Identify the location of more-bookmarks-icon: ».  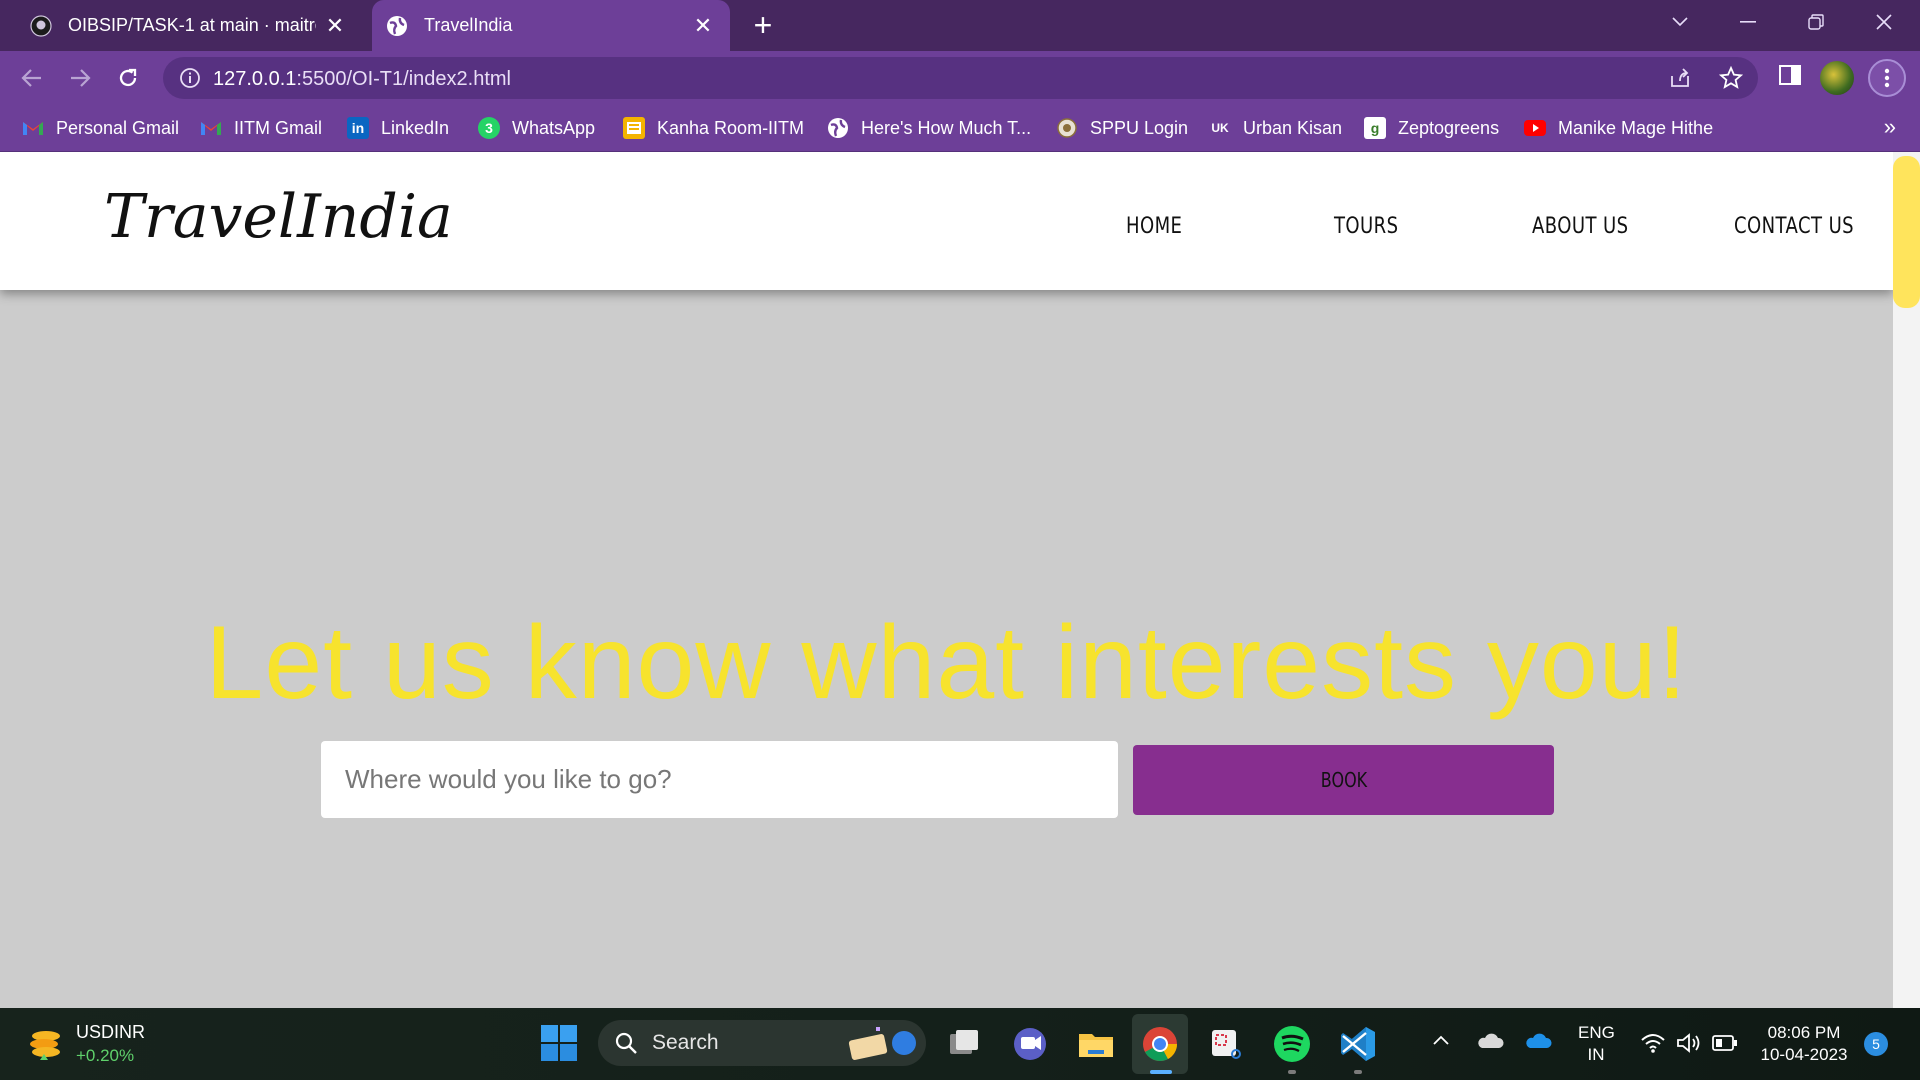
(1890, 127).